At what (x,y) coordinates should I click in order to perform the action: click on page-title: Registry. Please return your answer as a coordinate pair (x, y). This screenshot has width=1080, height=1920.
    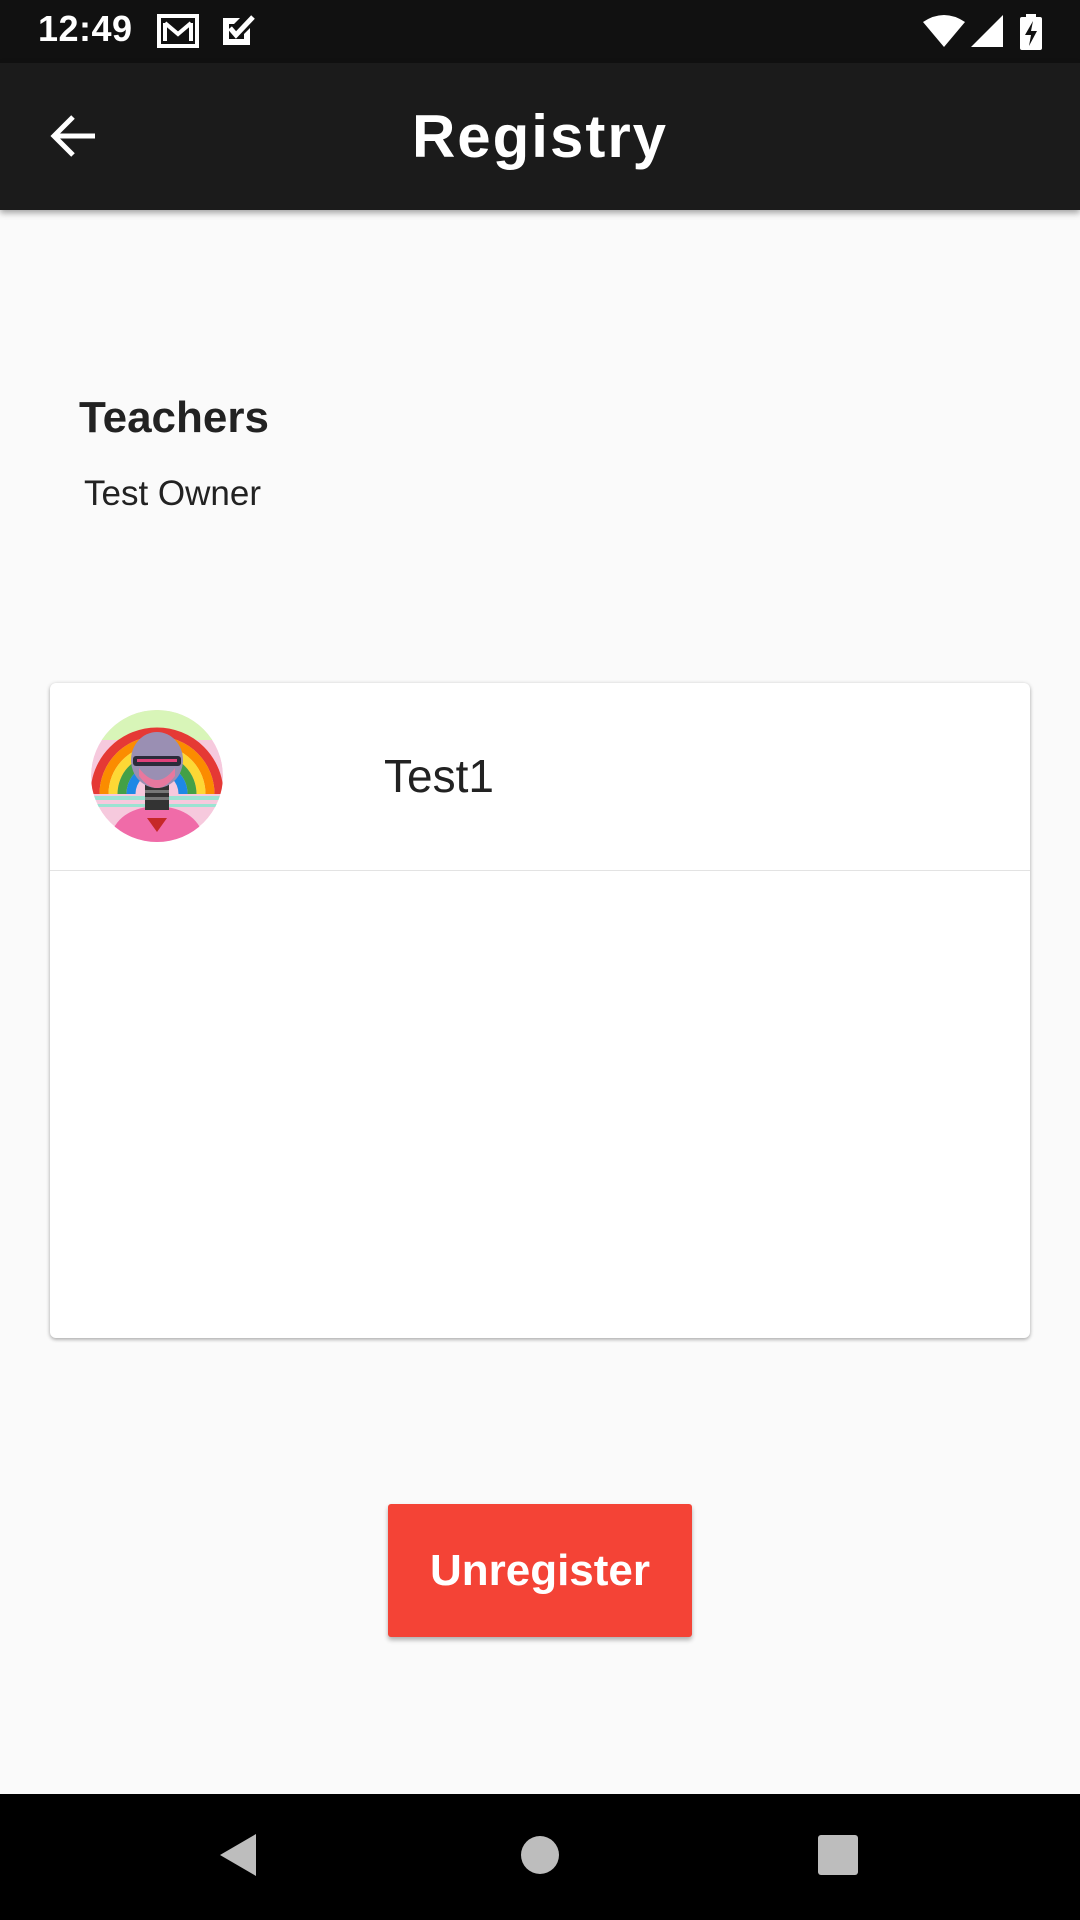
    Looking at the image, I should click on (540, 136).